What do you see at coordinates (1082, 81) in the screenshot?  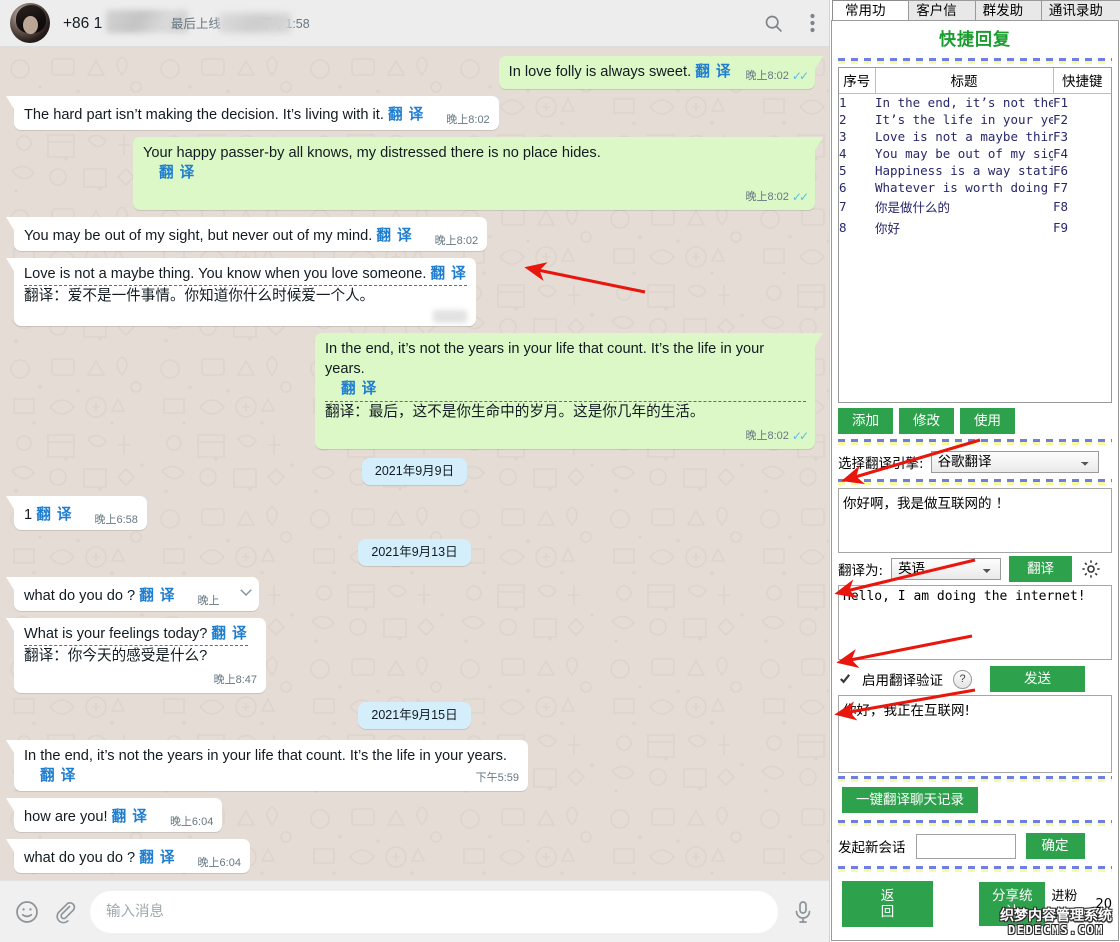 I see `column-header-shortcut: 快捷键` at bounding box center [1082, 81].